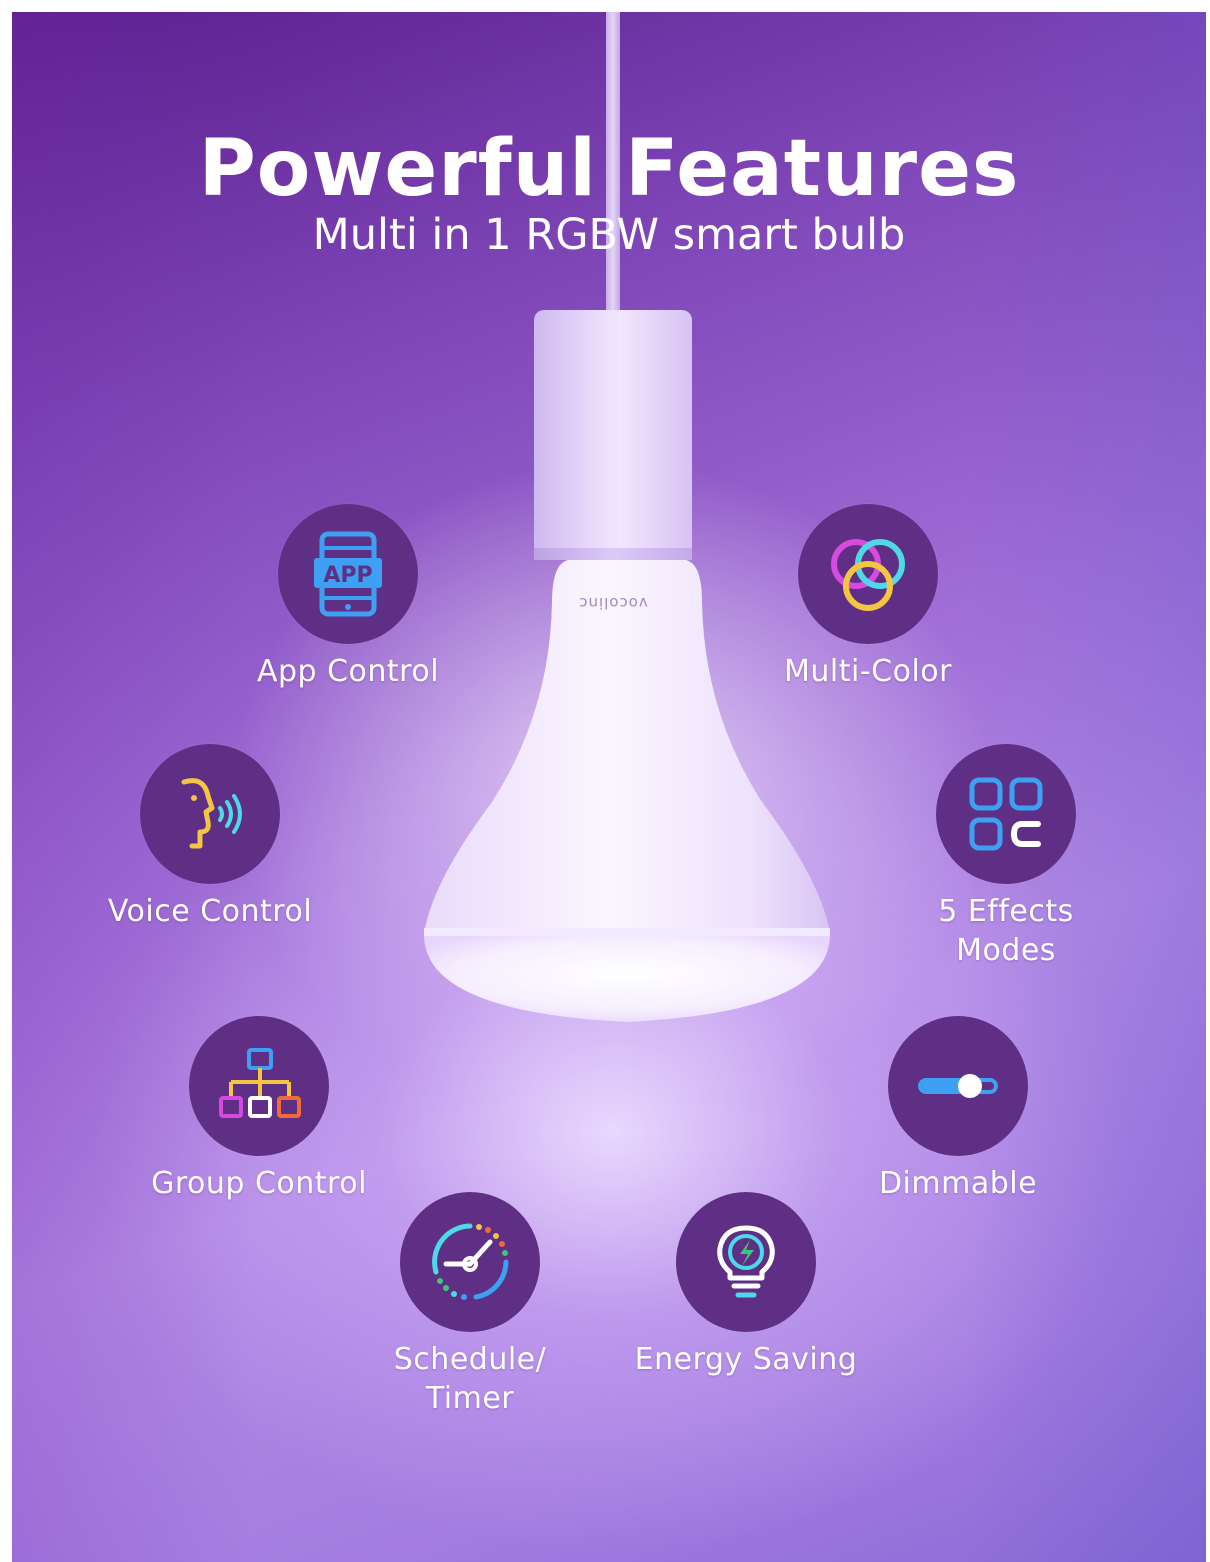  I want to click on app-control-badge: APP, so click(348, 574).